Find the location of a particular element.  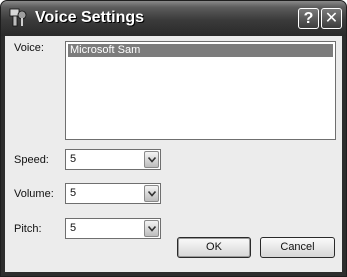

volume-value: 5 is located at coordinates (73, 193).